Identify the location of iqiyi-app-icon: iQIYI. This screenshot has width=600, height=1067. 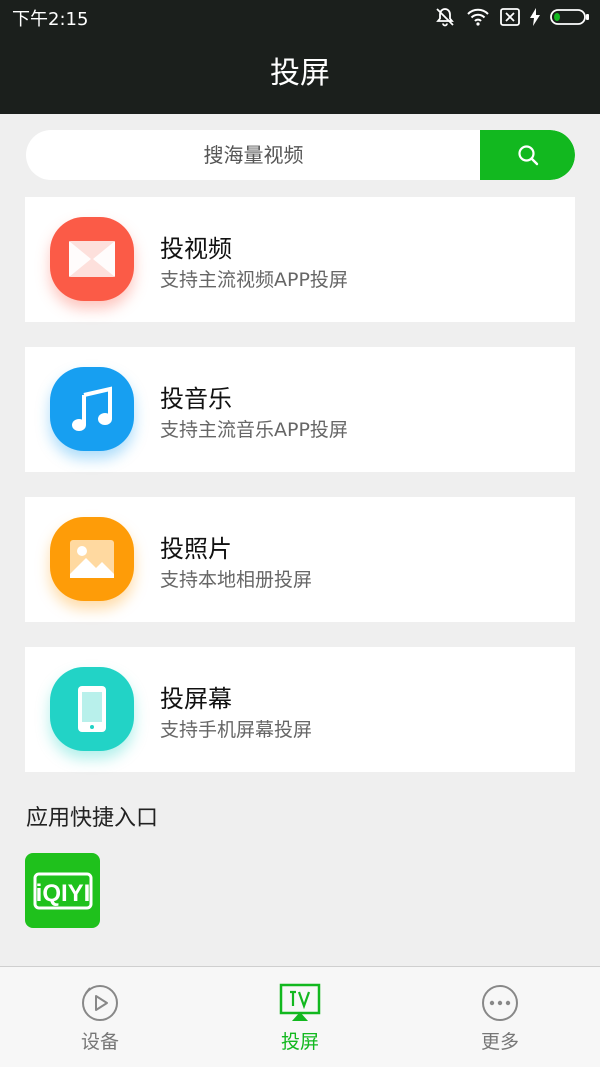
(62, 890).